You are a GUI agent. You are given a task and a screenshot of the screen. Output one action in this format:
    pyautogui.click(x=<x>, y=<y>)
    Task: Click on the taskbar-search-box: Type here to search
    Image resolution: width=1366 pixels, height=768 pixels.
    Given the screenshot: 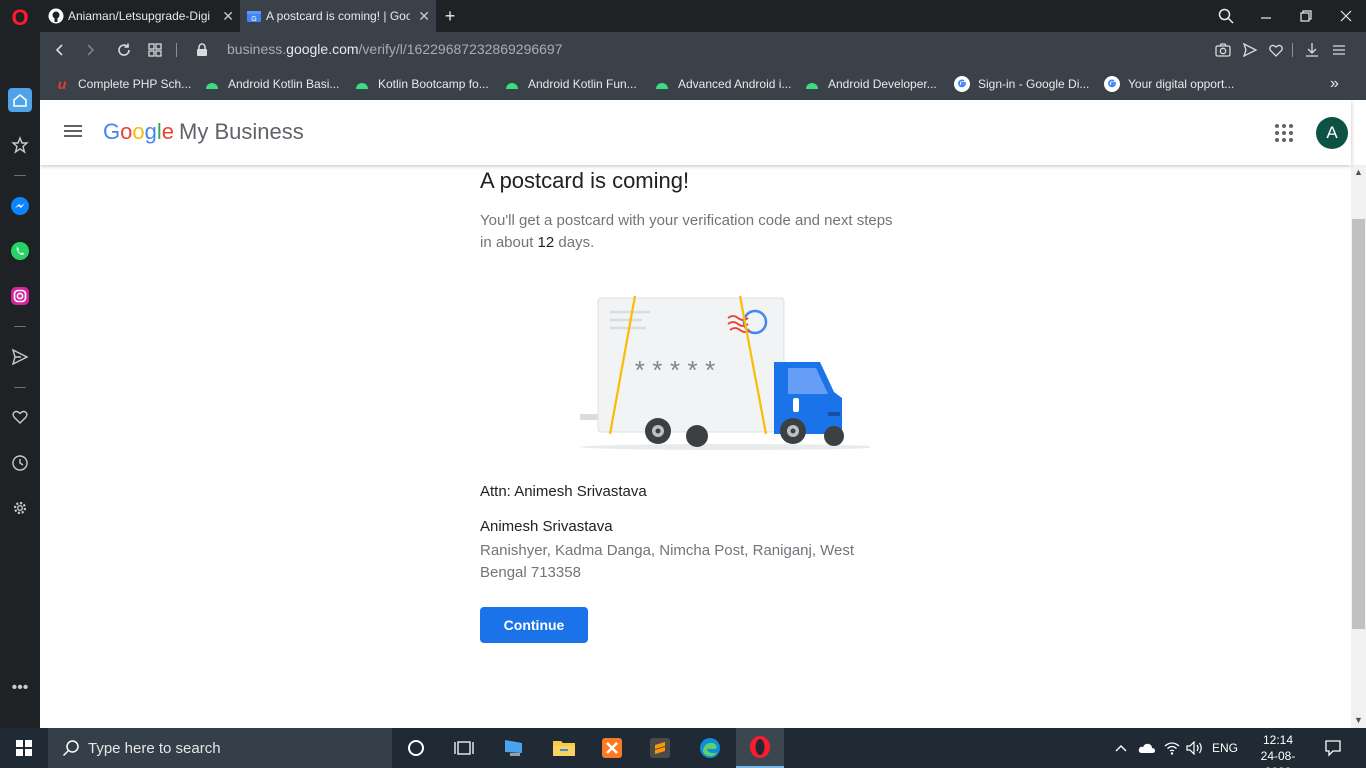 What is the action you would take?
    pyautogui.click(x=220, y=748)
    